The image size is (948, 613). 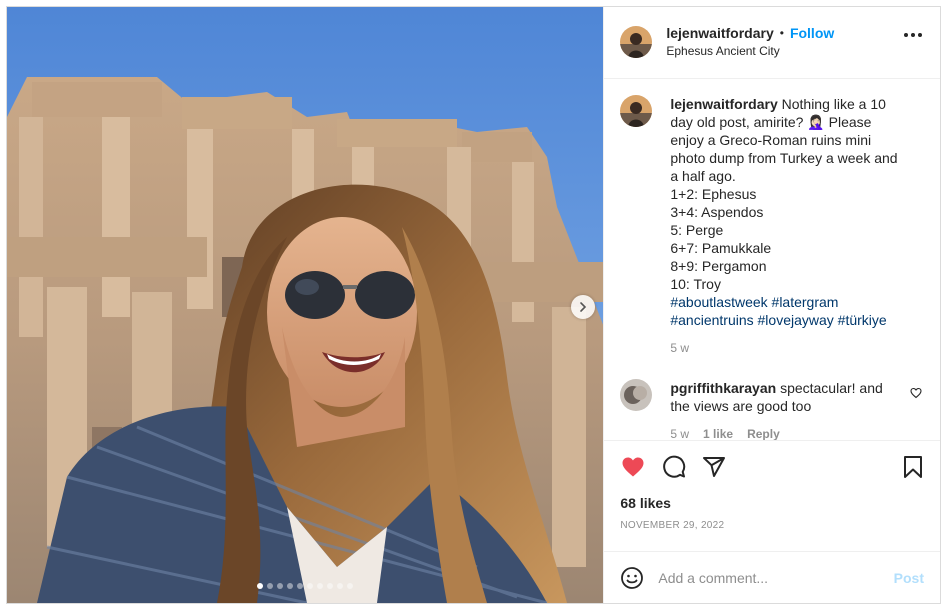 I want to click on emoji-icon, so click(x=632, y=578).